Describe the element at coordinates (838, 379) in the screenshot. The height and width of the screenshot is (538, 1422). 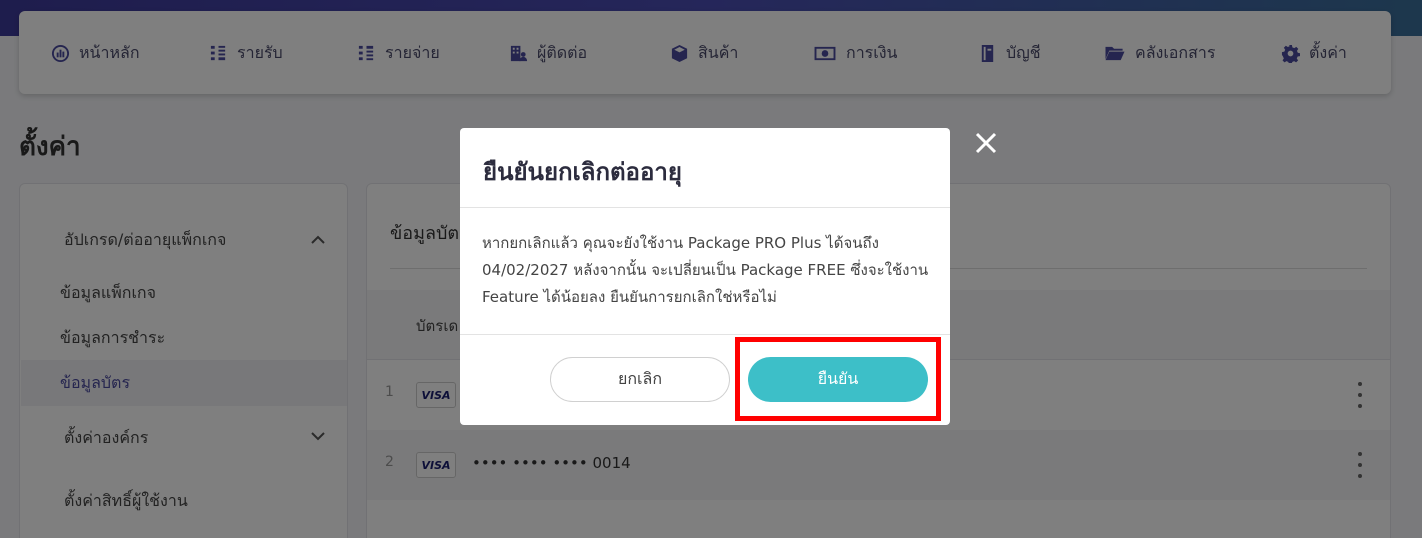
I see `confirm-button: ยืนยัน` at that location.